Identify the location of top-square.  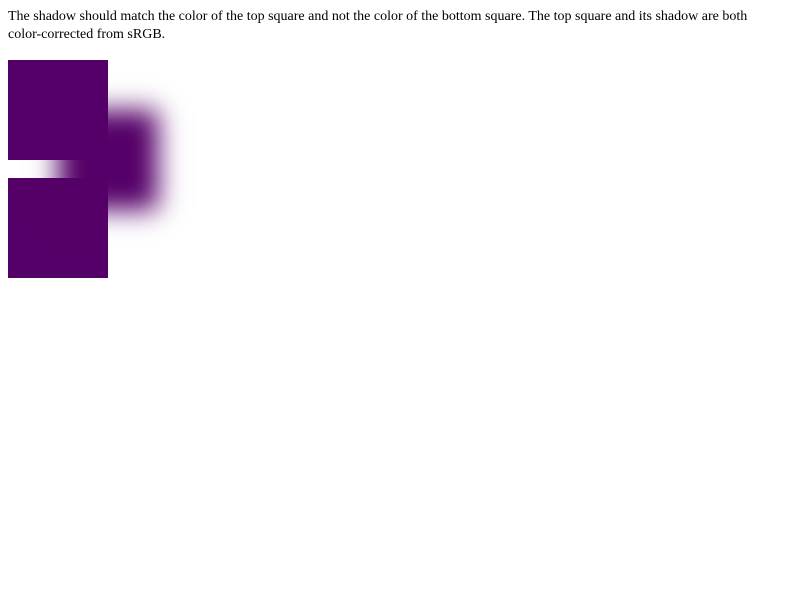
(58, 110).